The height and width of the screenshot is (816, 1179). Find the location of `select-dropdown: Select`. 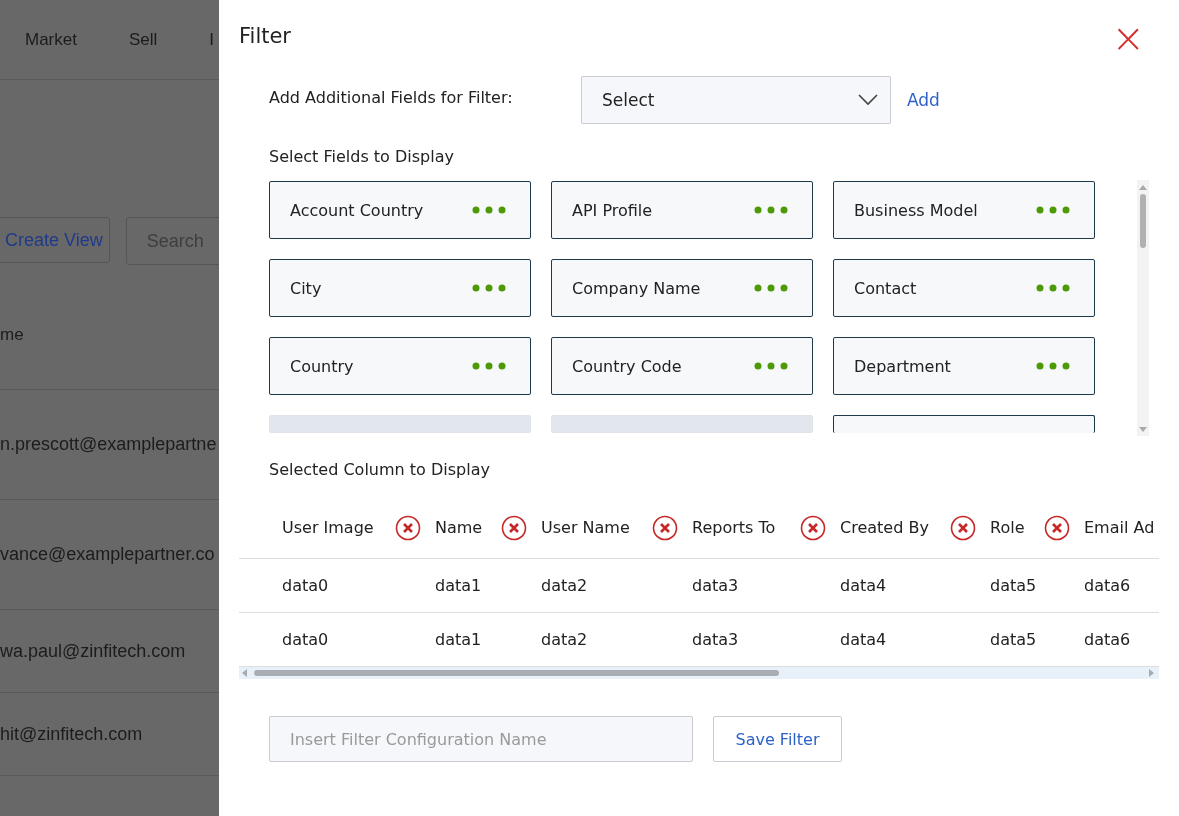

select-dropdown: Select is located at coordinates (736, 100).